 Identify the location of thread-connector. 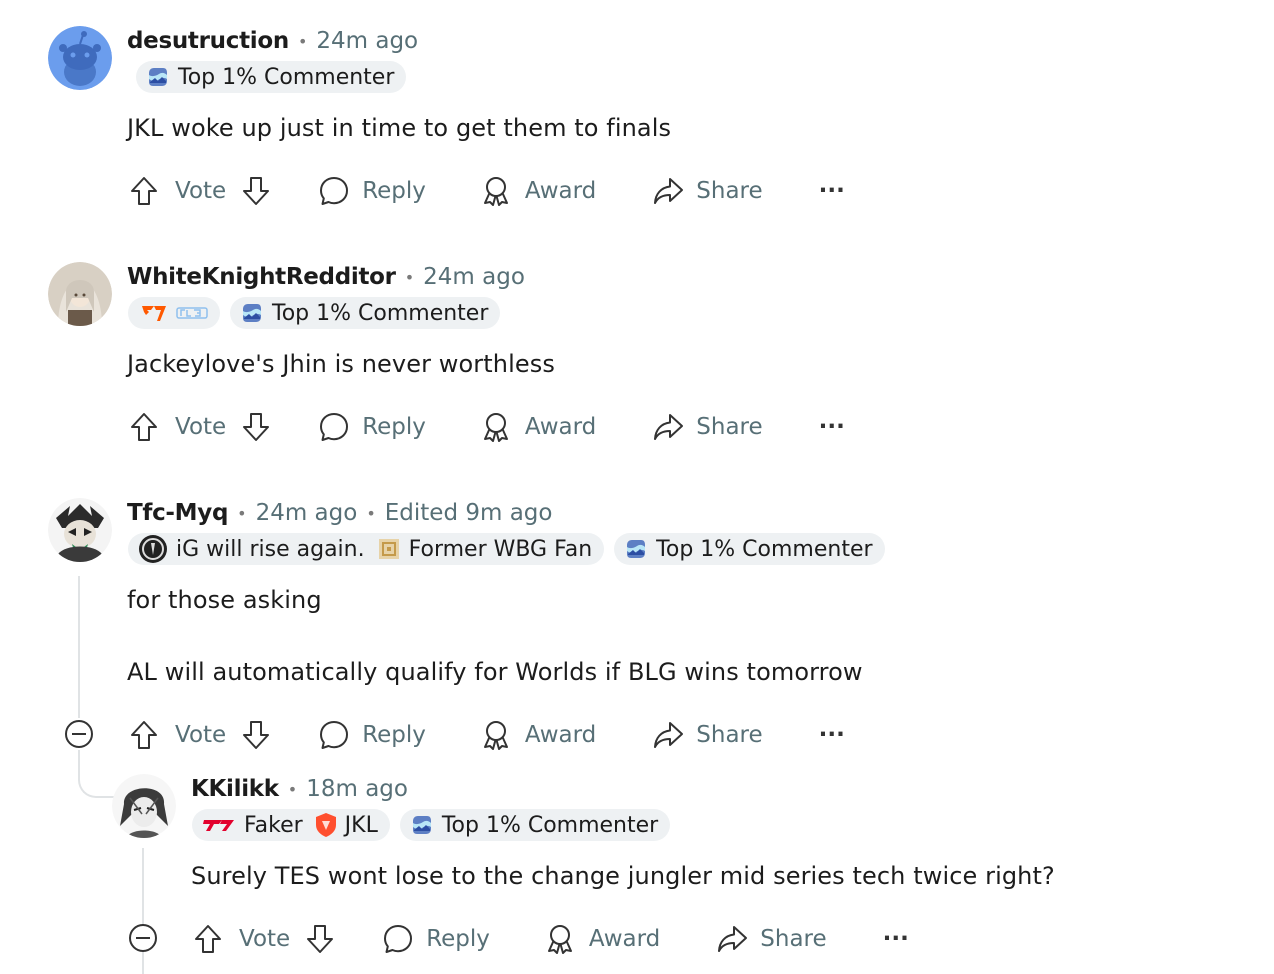
(97, 774).